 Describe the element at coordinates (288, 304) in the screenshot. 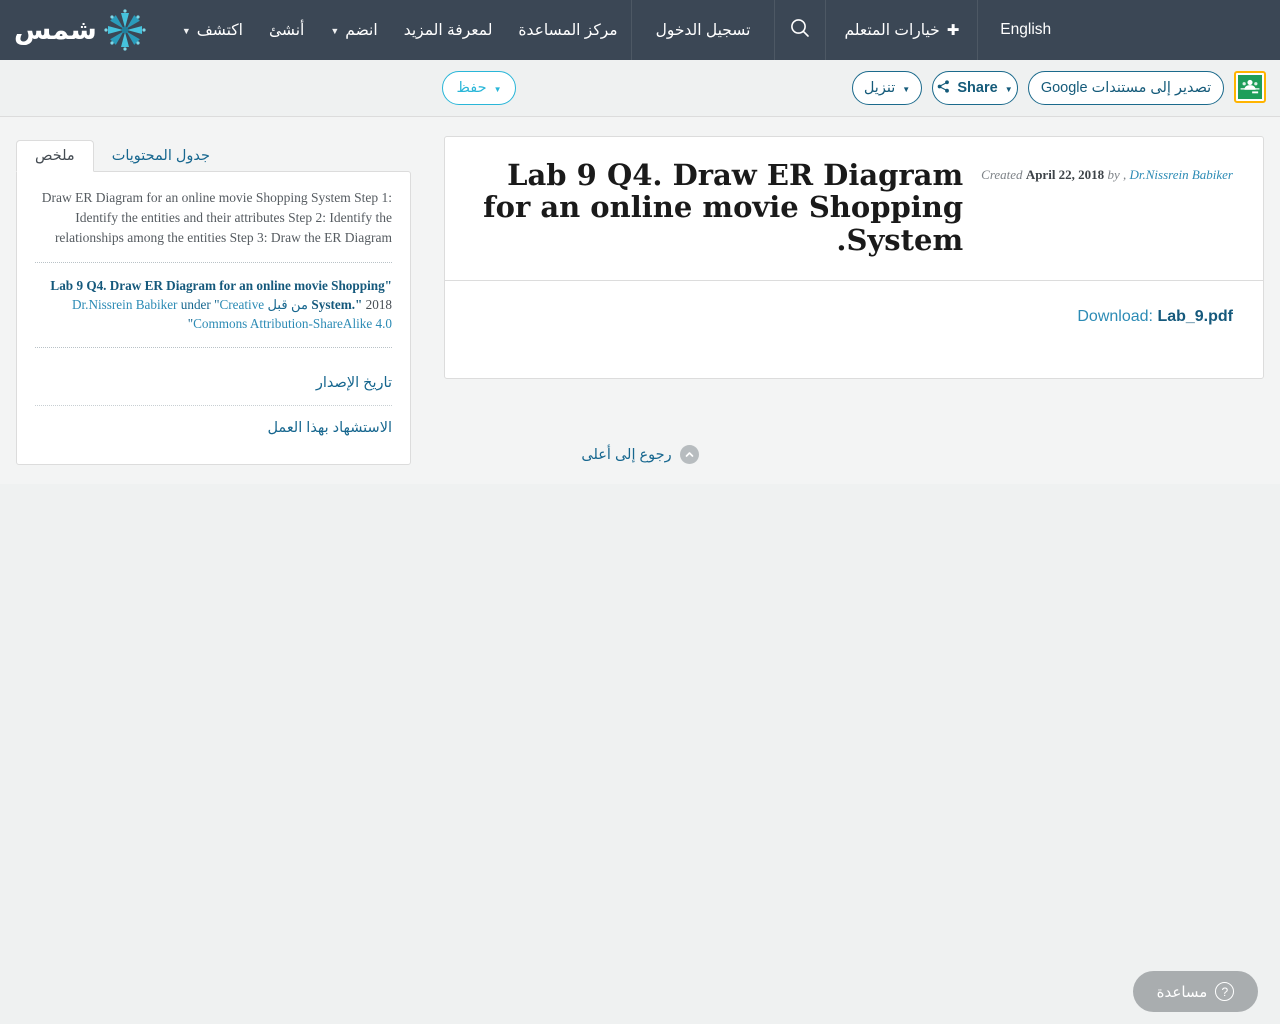

I see `citation-by-label: من قبل` at that location.